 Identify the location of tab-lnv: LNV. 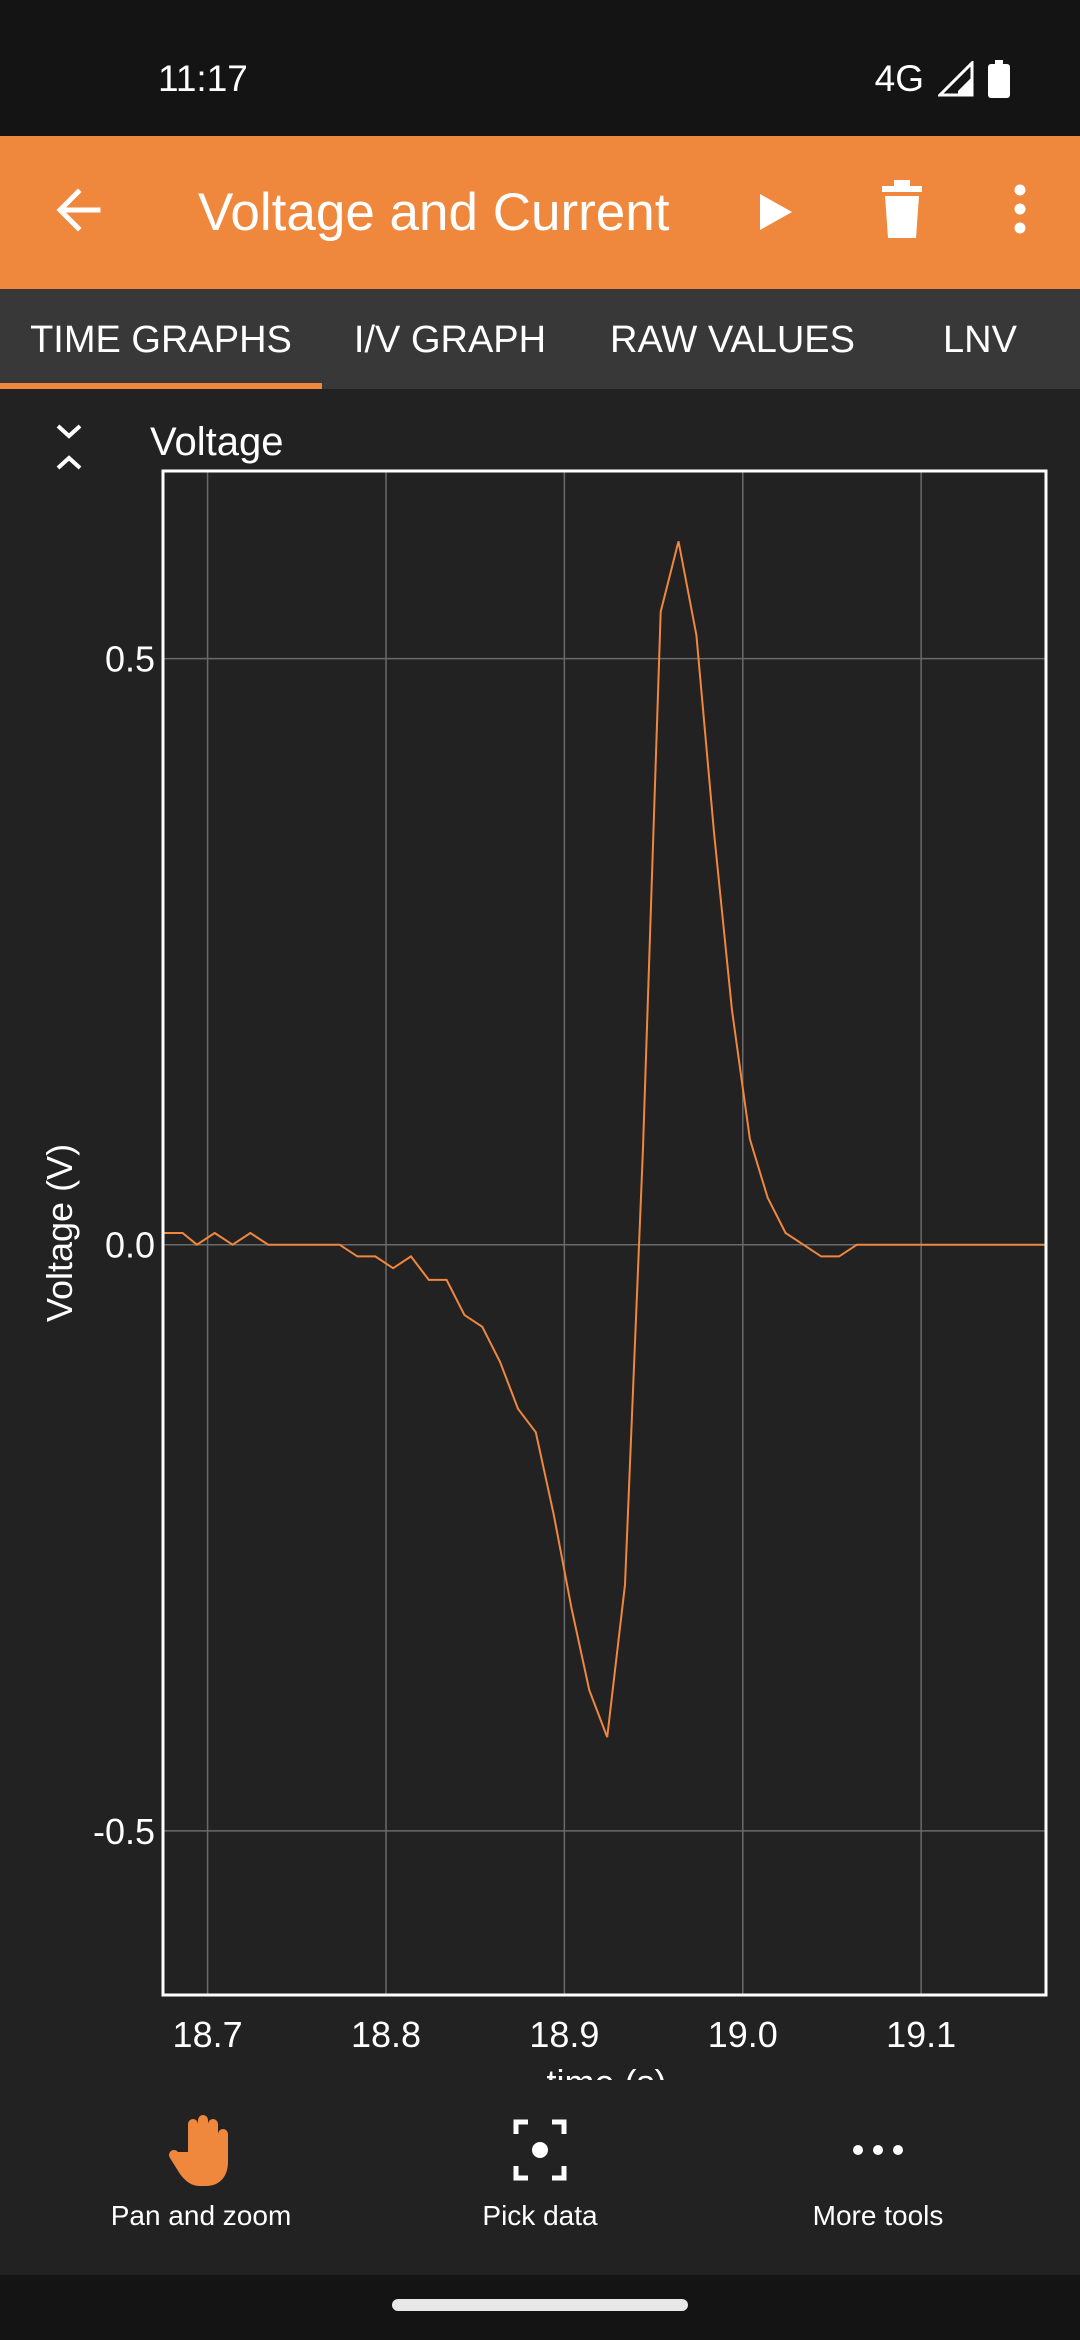
(980, 339).